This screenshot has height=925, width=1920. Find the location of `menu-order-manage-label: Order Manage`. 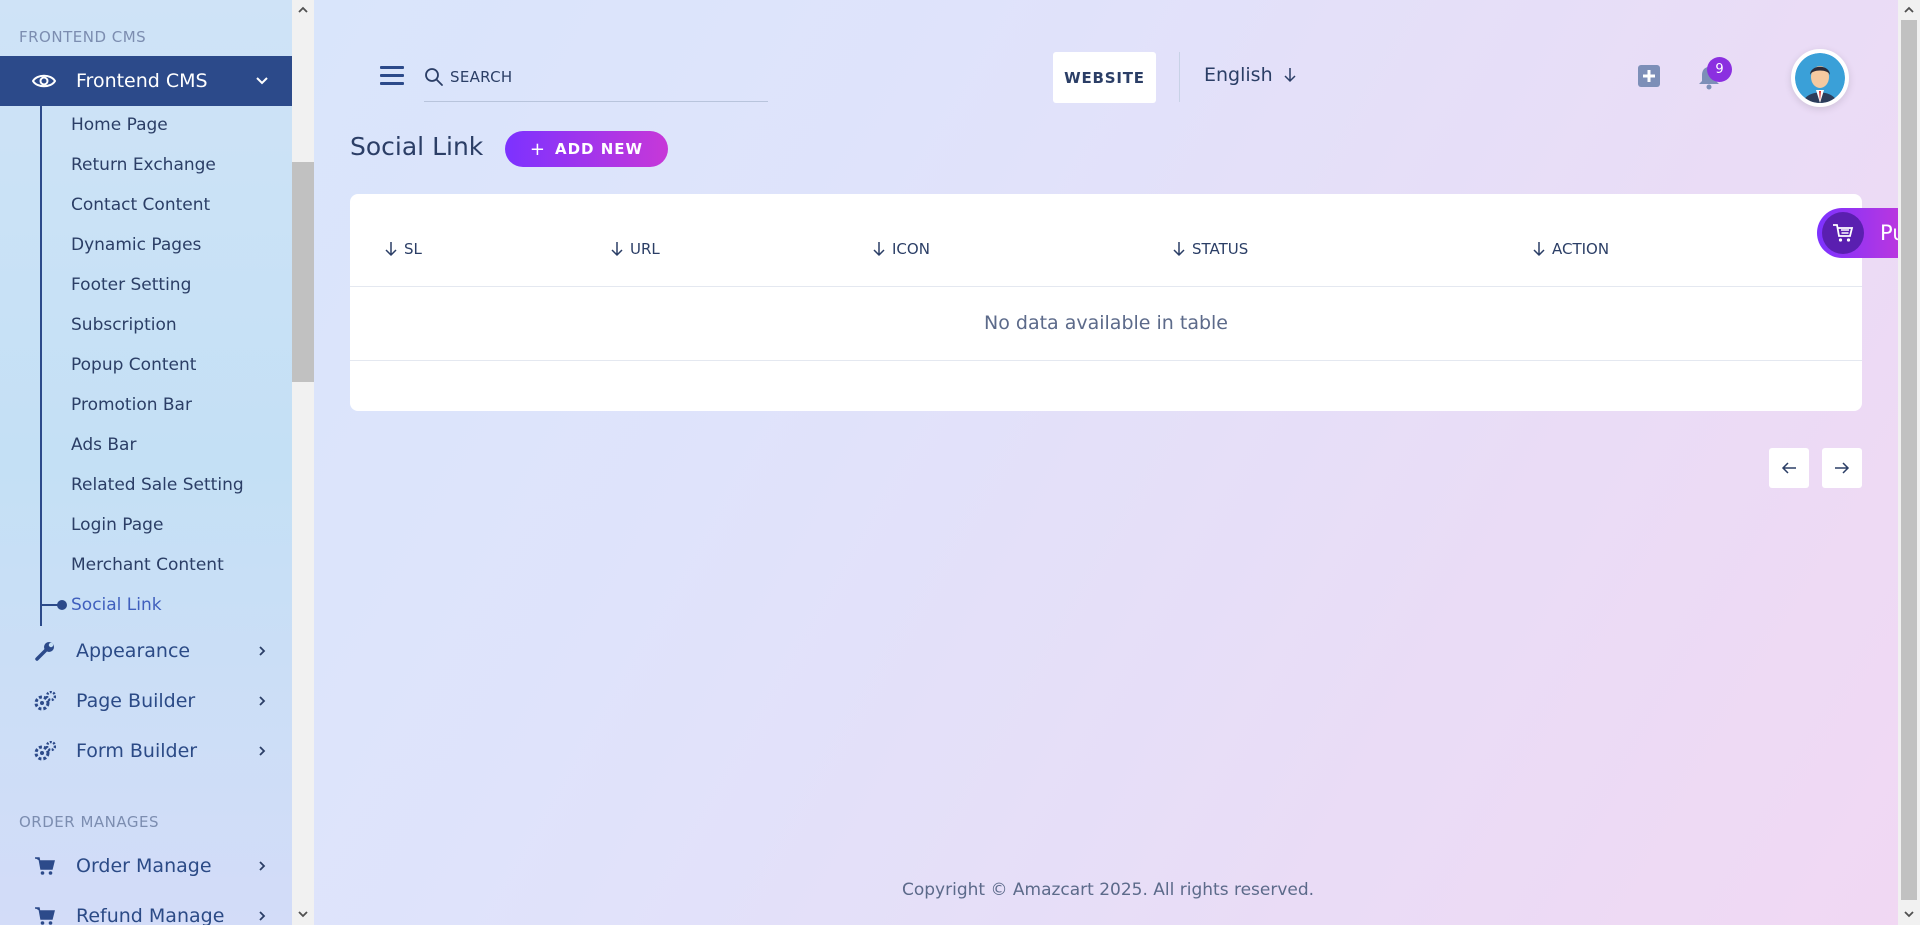

menu-order-manage-label: Order Manage is located at coordinates (144, 866).